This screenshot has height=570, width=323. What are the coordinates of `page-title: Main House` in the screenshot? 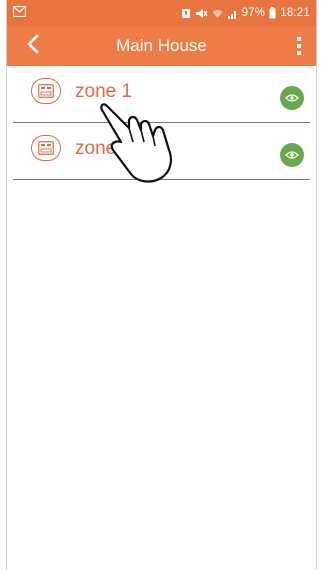 It's located at (161, 45).